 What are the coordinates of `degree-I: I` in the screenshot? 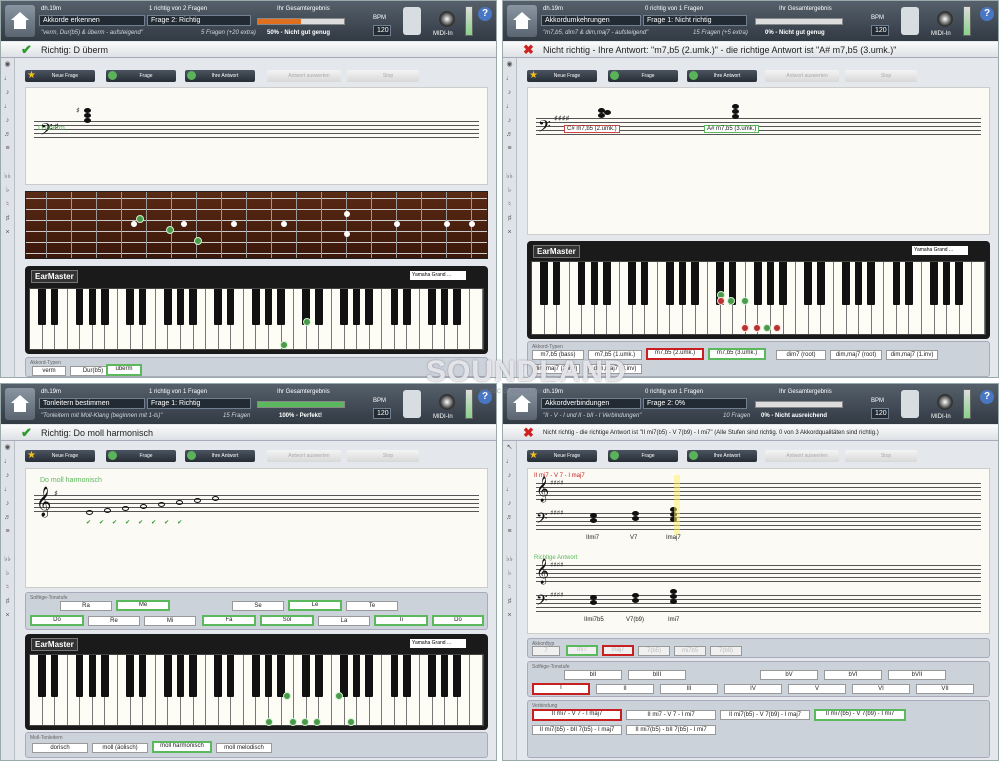 It's located at (561, 689).